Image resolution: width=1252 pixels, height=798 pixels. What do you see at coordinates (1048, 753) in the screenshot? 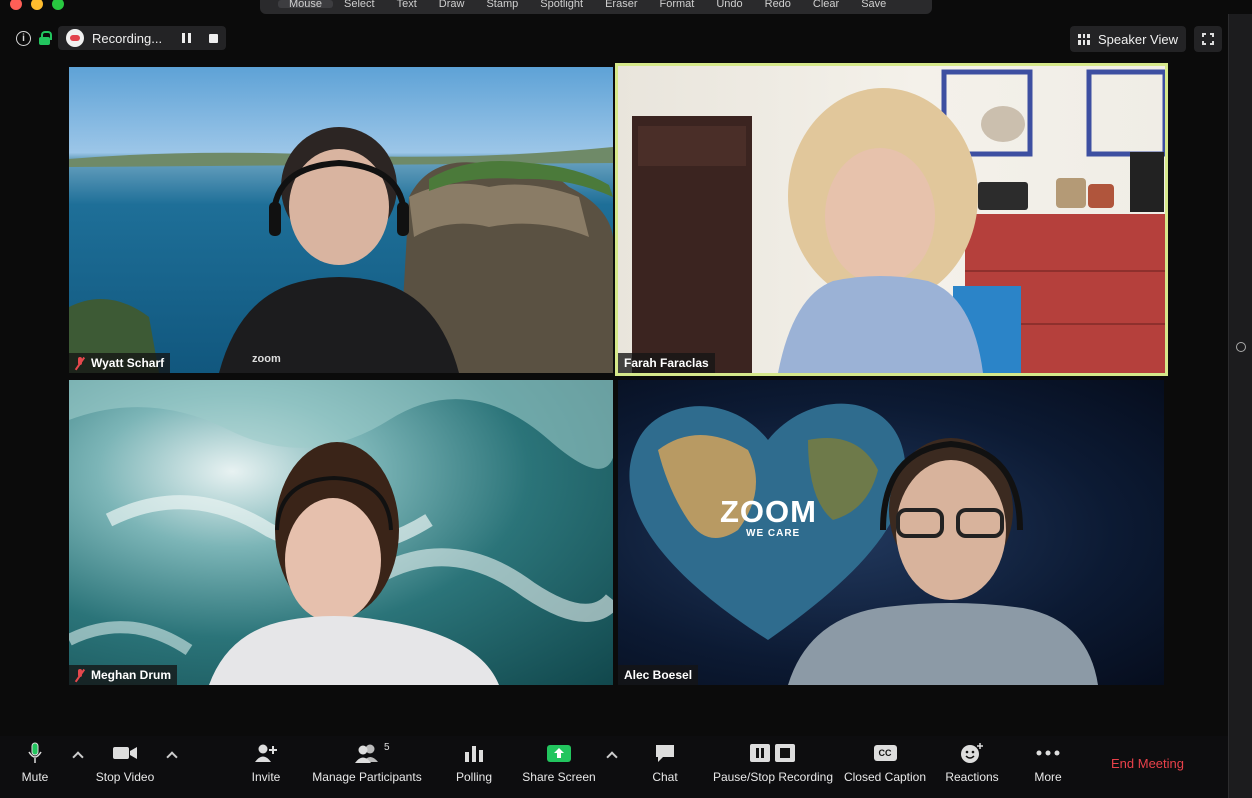
I see `more-dots-icon` at bounding box center [1048, 753].